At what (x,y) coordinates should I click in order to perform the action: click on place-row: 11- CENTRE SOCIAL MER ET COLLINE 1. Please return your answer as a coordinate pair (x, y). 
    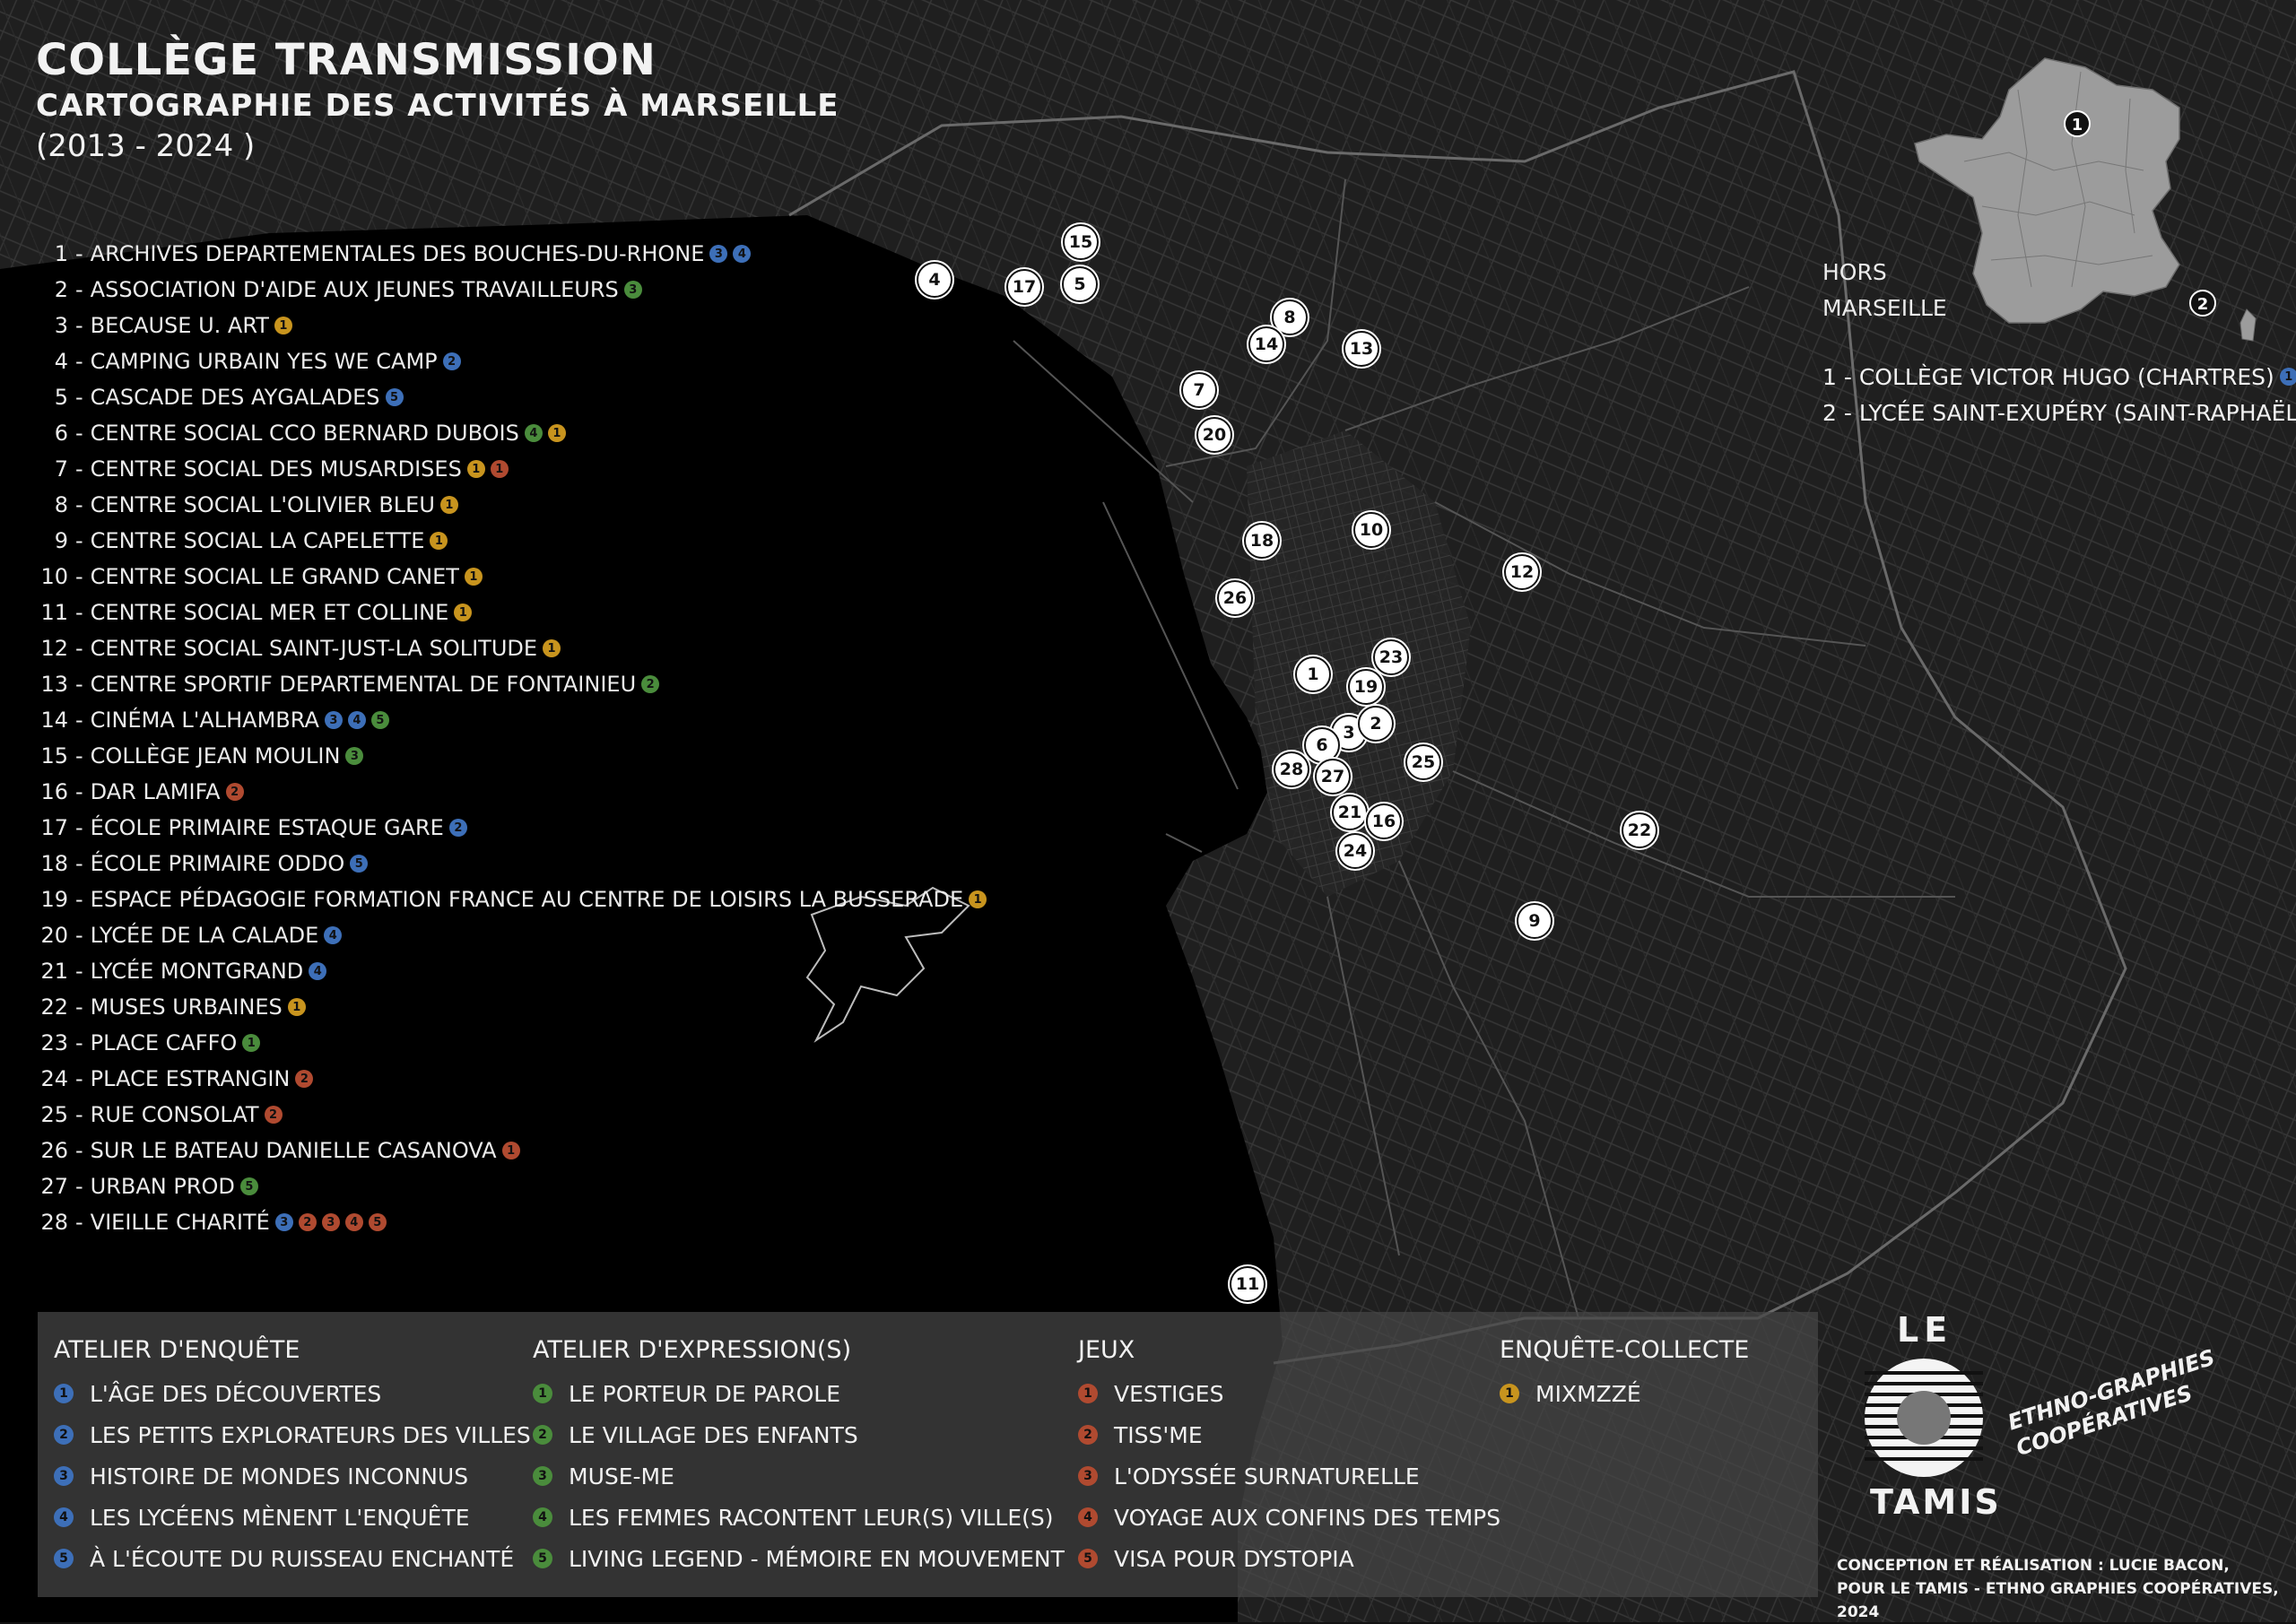
    Looking at the image, I should click on (511, 612).